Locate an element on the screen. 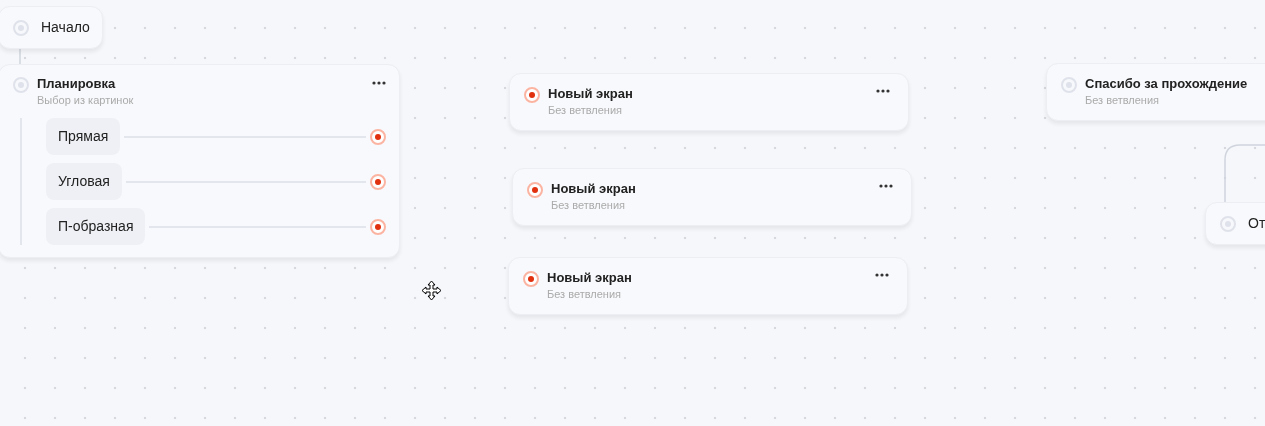 Image resolution: width=1265 pixels, height=426 pixels. node-subtitle: Выбор из картинок is located at coordinates (86, 100).